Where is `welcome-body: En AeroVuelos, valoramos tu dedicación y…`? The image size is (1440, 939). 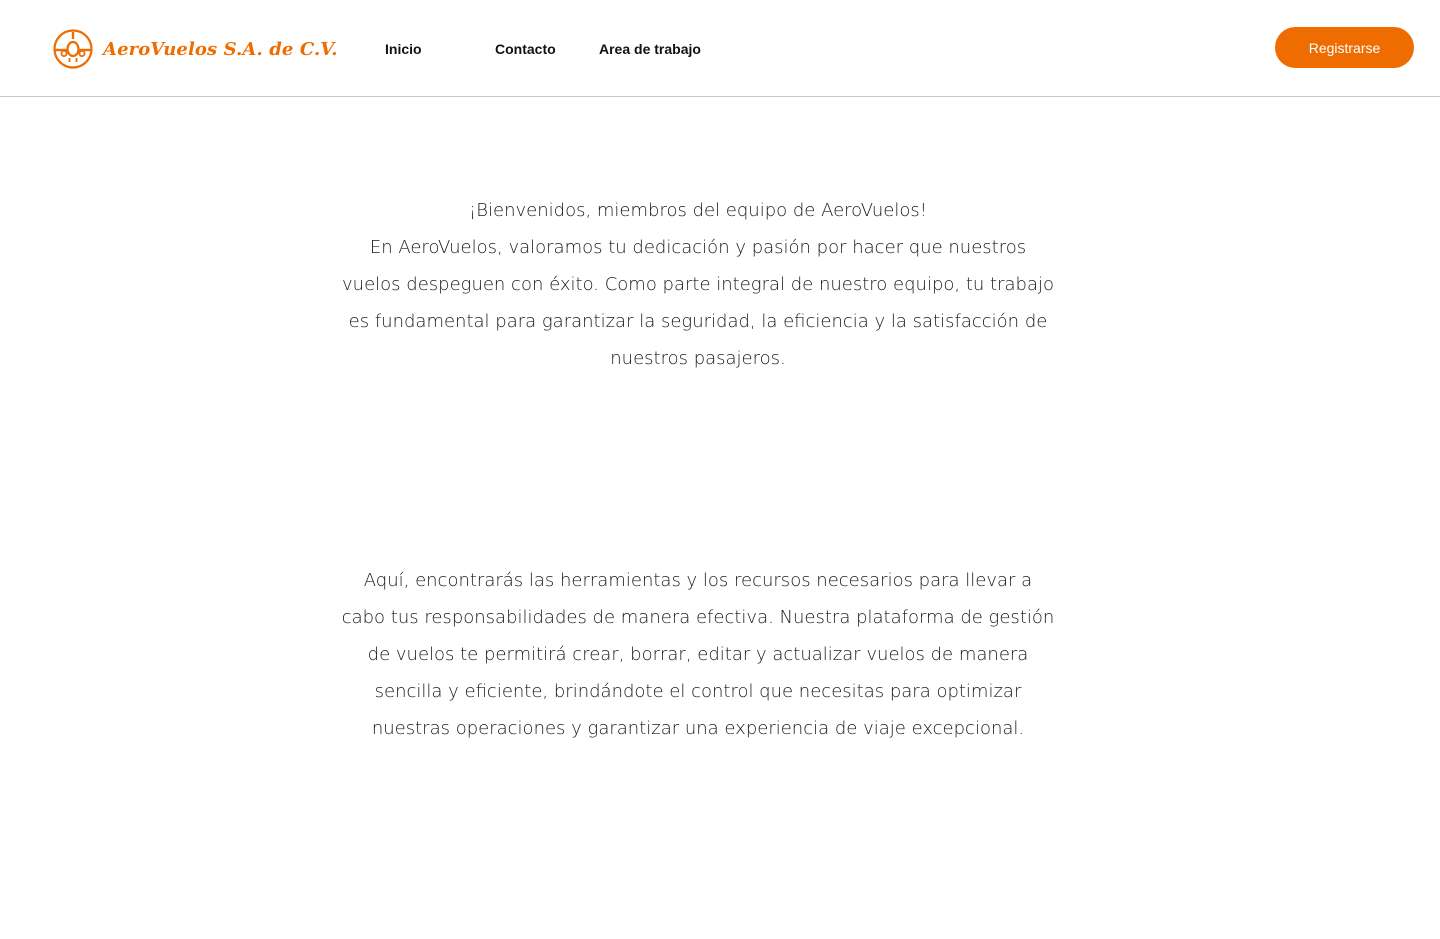 welcome-body: En AeroVuelos, valoramos tu dedicación y… is located at coordinates (698, 303).